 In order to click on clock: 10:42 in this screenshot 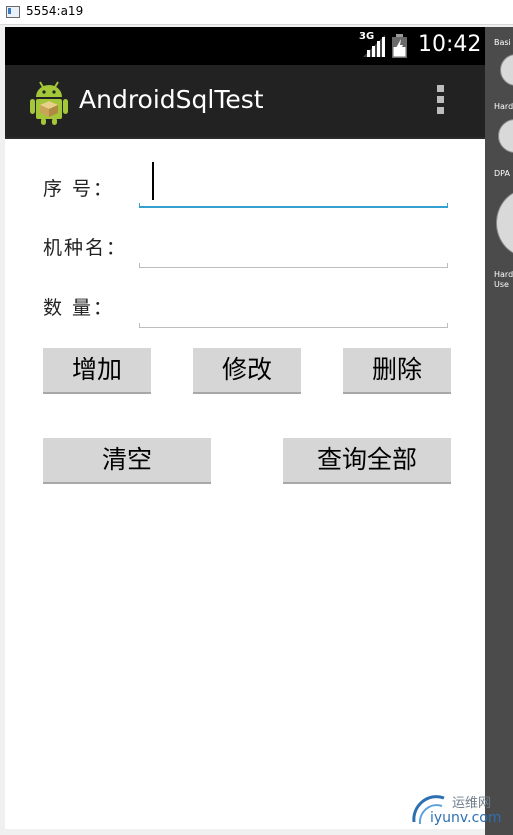, I will do `click(450, 44)`.